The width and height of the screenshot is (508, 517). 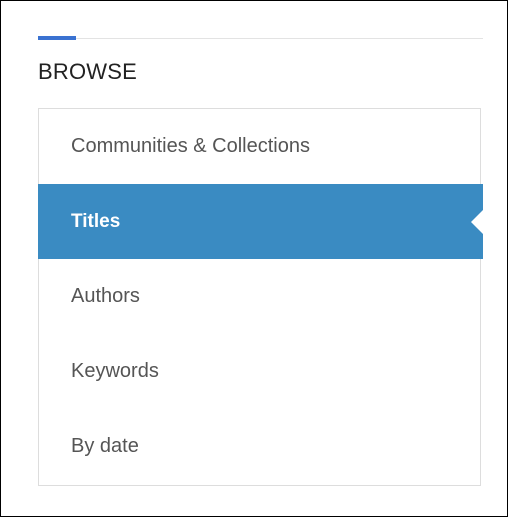 What do you see at coordinates (260, 446) in the screenshot?
I see `menu-item-by-date: By date` at bounding box center [260, 446].